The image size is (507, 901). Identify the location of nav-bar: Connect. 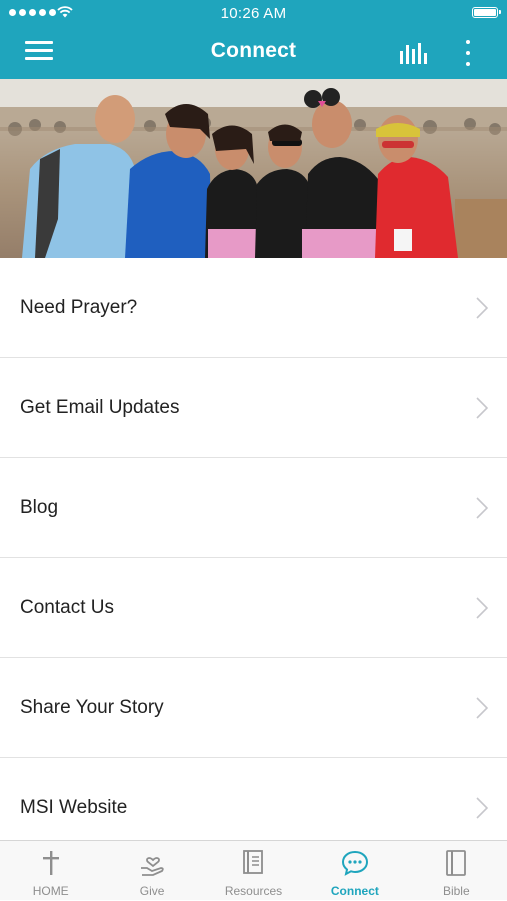
(253, 52).